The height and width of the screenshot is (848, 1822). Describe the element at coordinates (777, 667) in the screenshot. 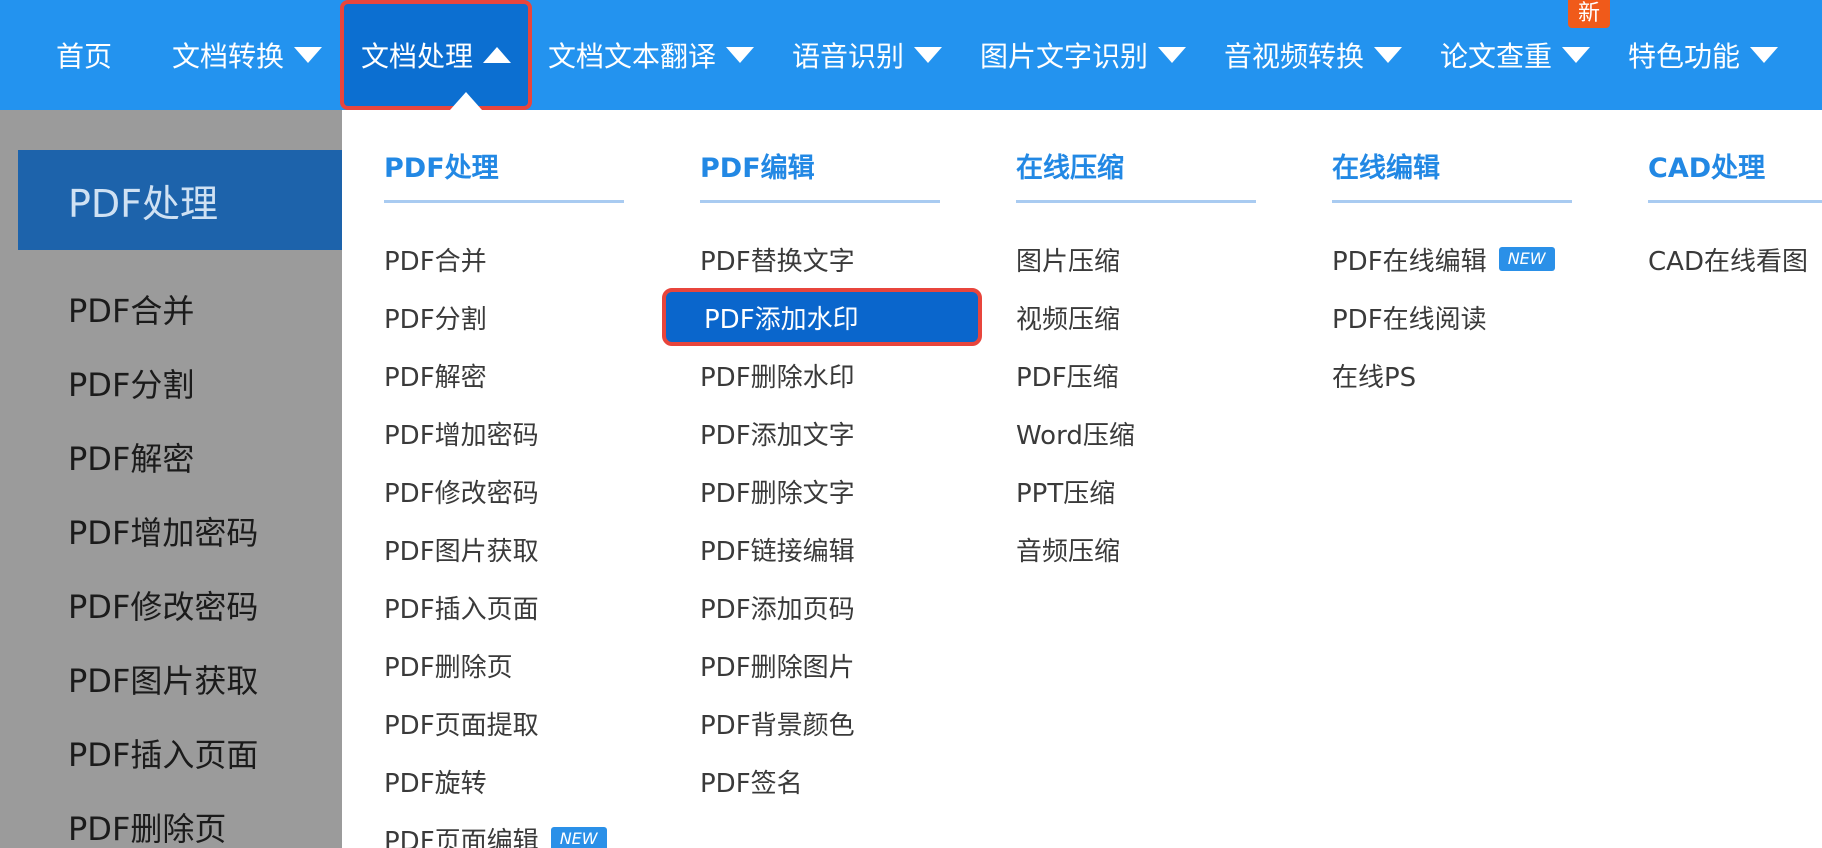

I see `menu-item-label: PDF删除图片` at that location.